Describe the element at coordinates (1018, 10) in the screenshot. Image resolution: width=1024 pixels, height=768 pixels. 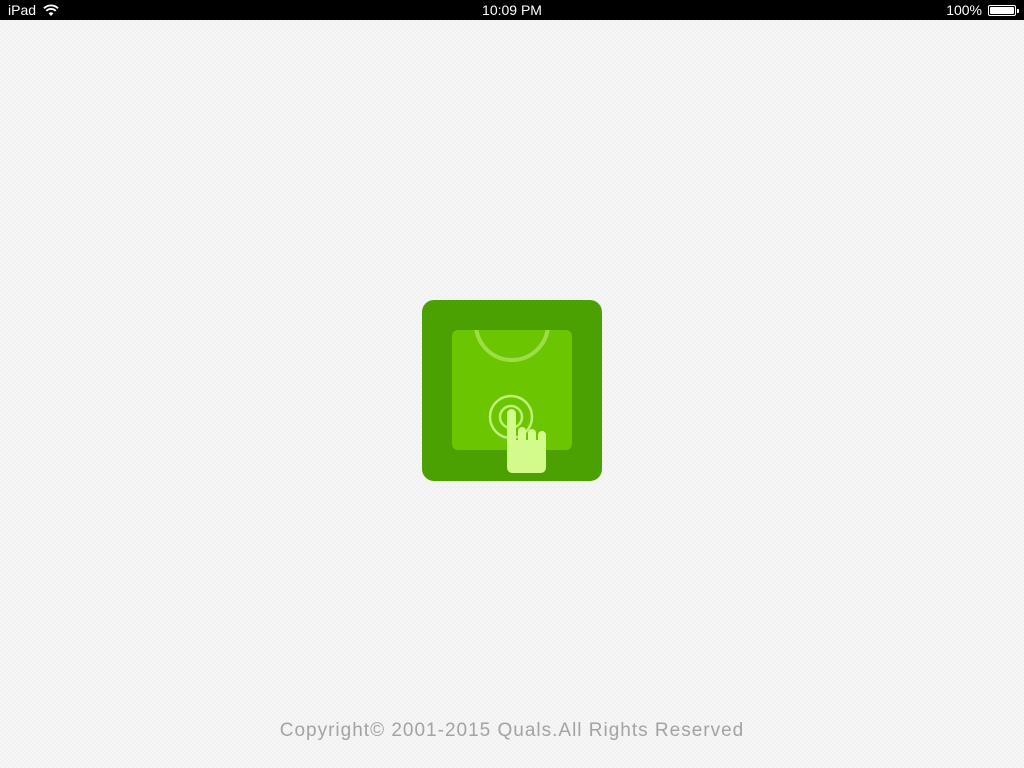
I see `battery-cap` at that location.